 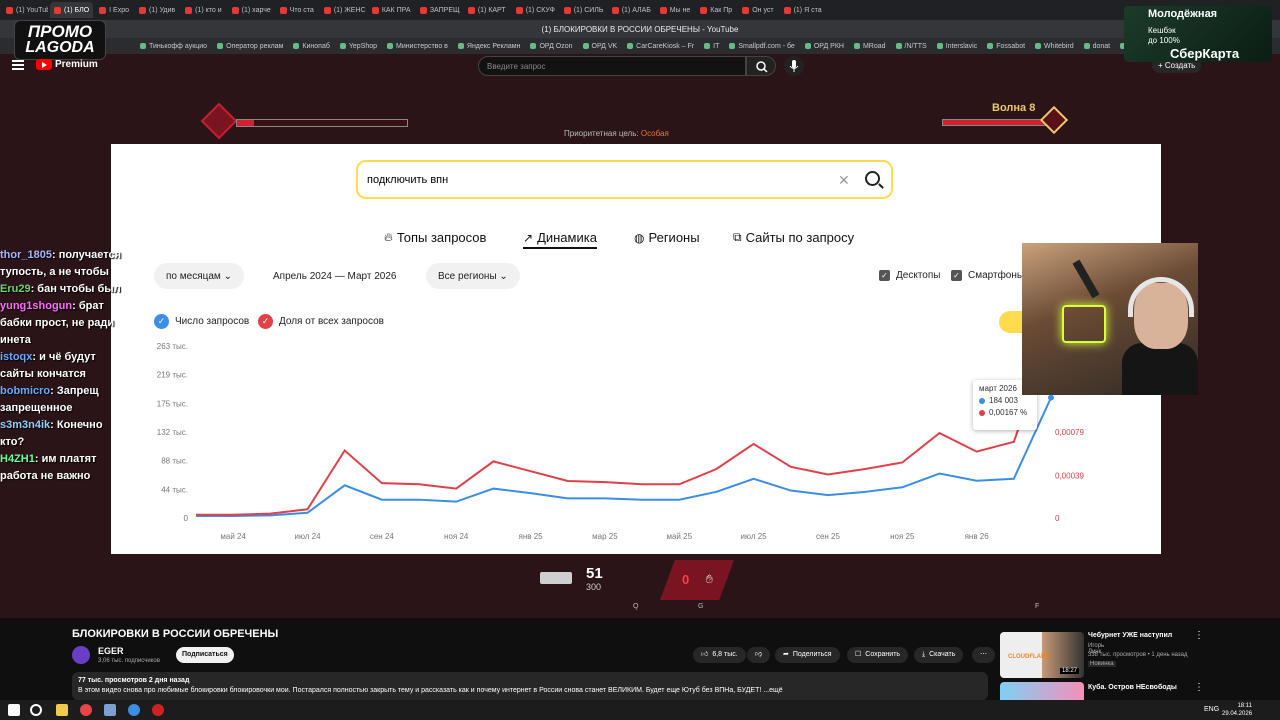 I want to click on browser-tab: (1) Удив, so click(x=157, y=10).